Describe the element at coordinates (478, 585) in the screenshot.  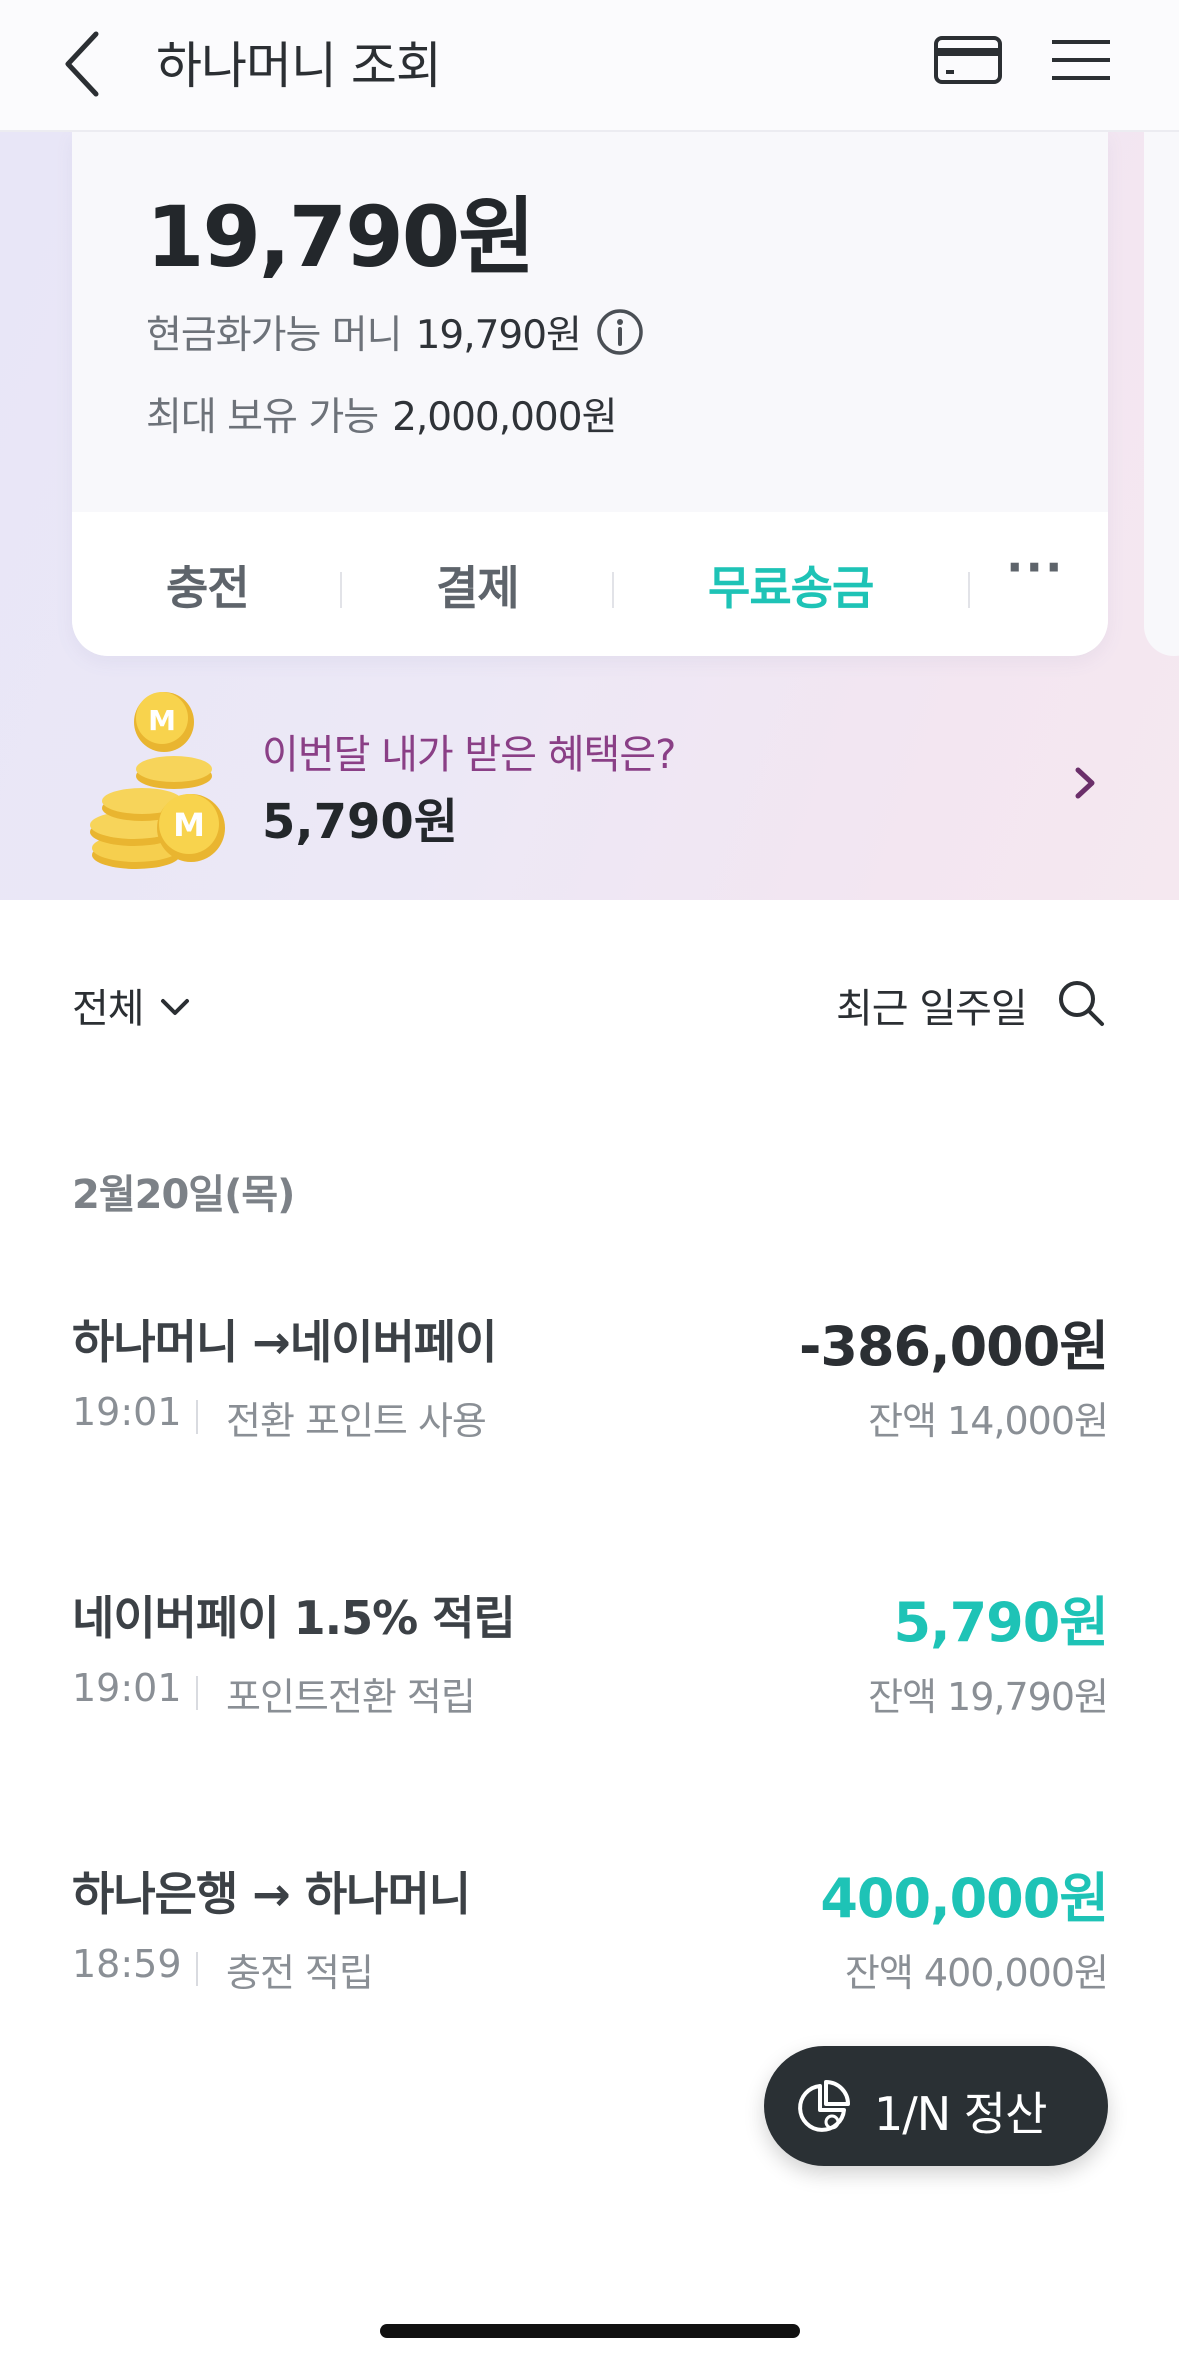
I see `pay-button: 결제` at that location.